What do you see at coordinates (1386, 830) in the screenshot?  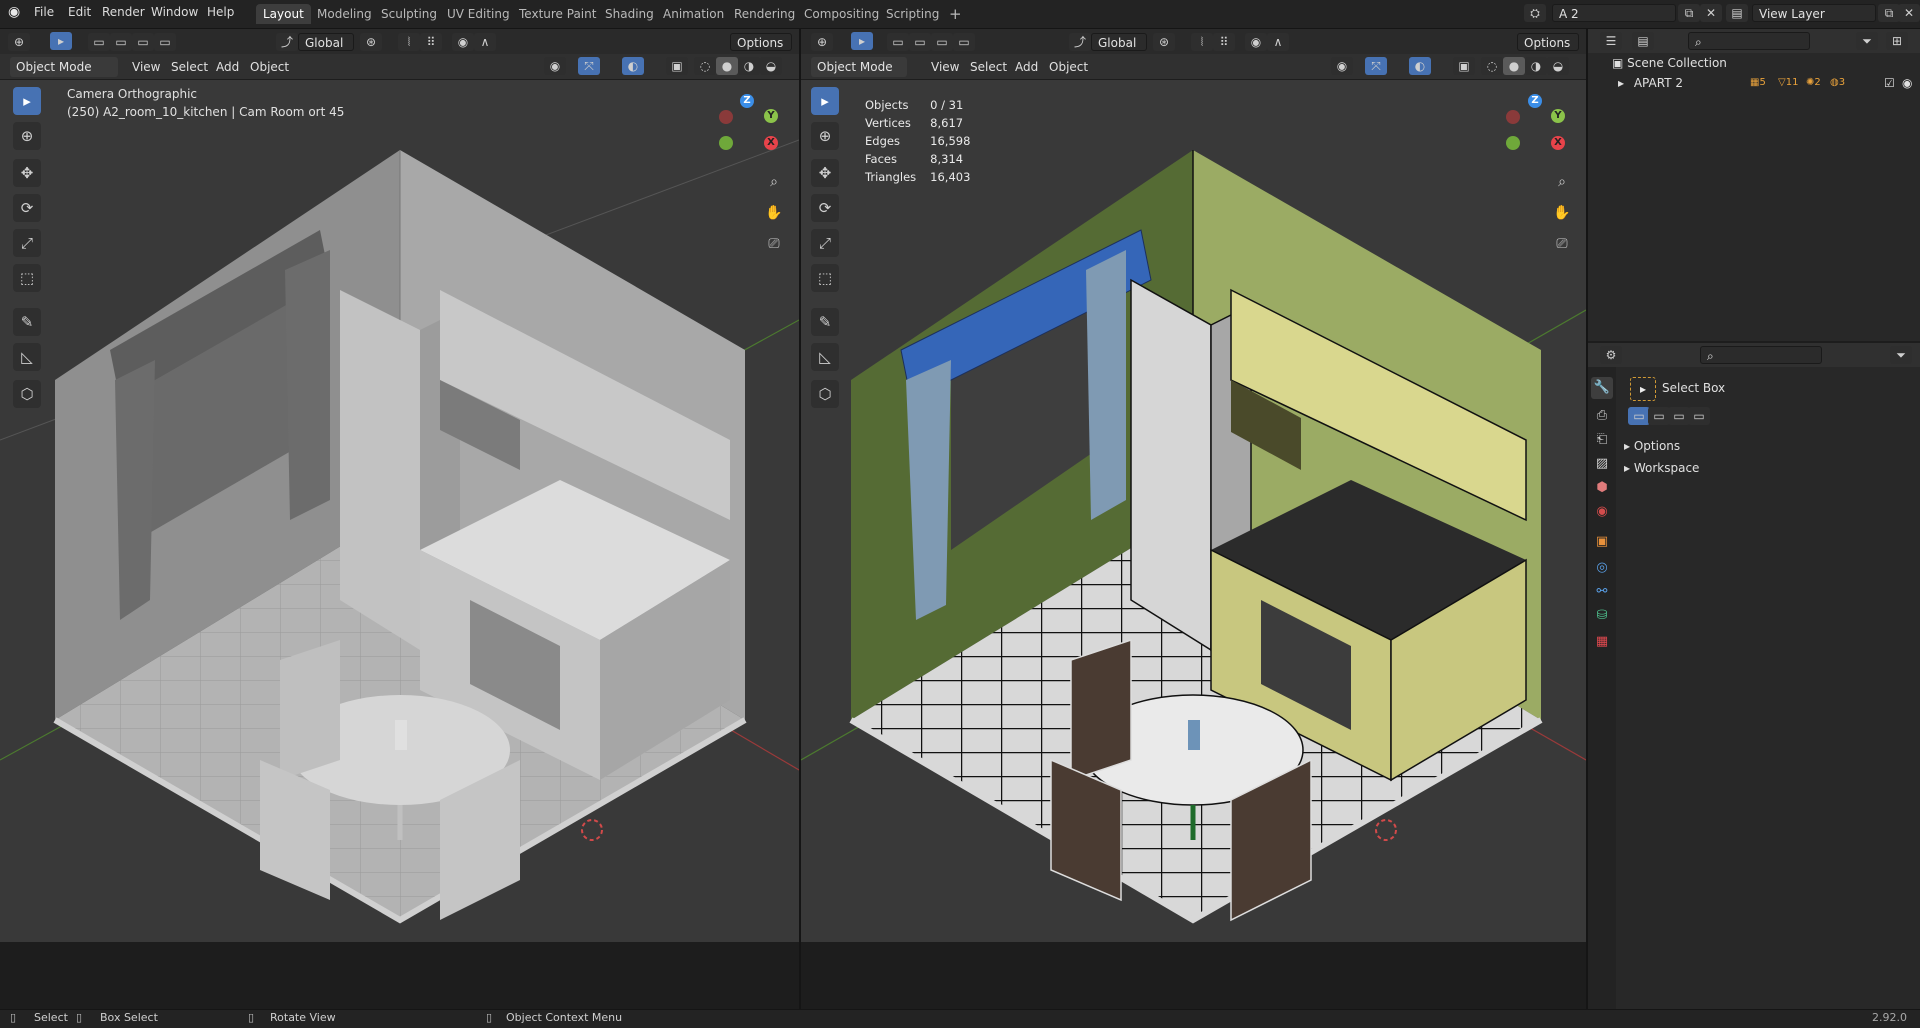 I see `3d-cursor-right` at bounding box center [1386, 830].